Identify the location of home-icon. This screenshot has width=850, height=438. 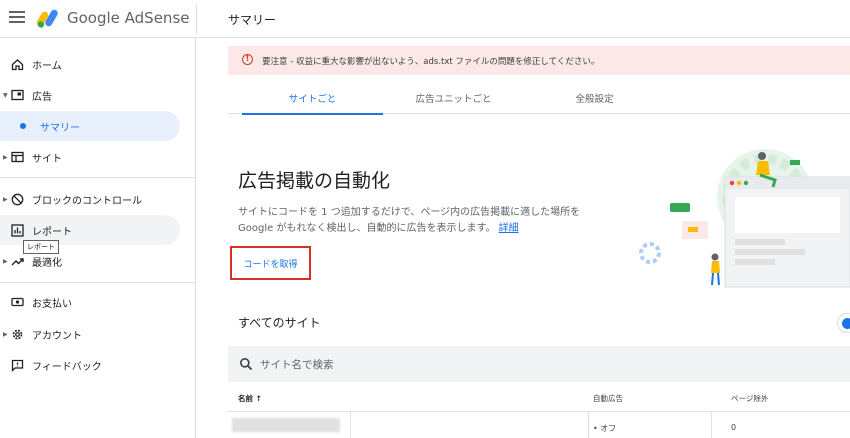
(17, 64).